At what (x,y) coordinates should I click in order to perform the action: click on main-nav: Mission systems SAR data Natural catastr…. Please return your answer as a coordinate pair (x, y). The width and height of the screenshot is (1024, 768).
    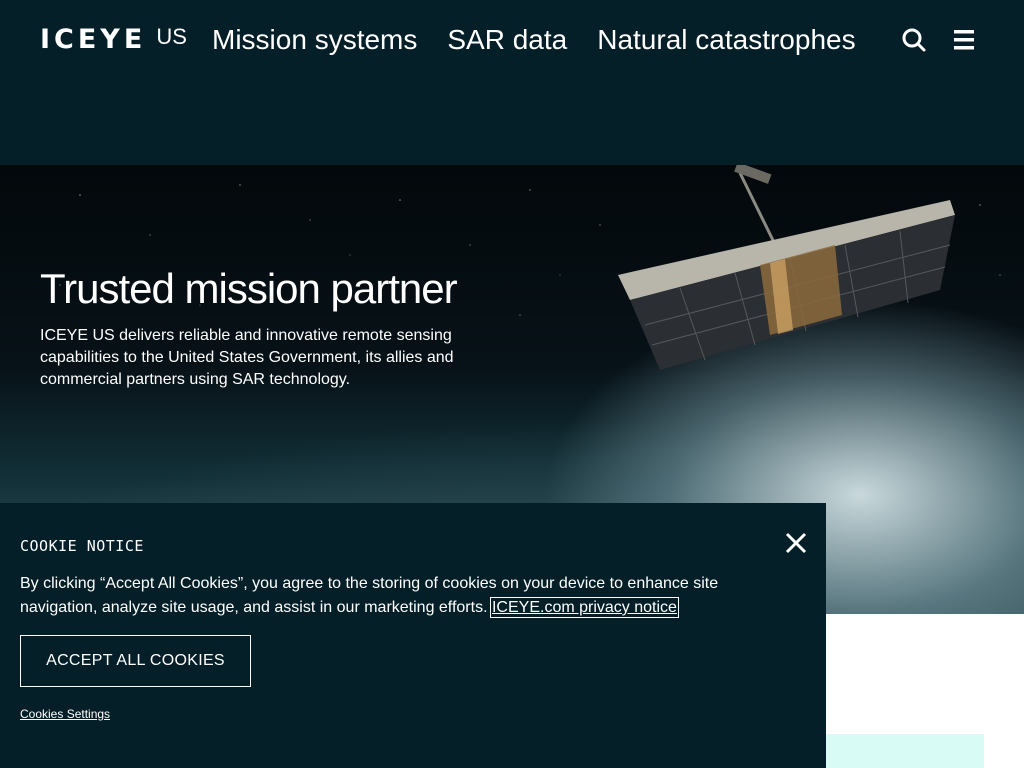
    Looking at the image, I should click on (534, 40).